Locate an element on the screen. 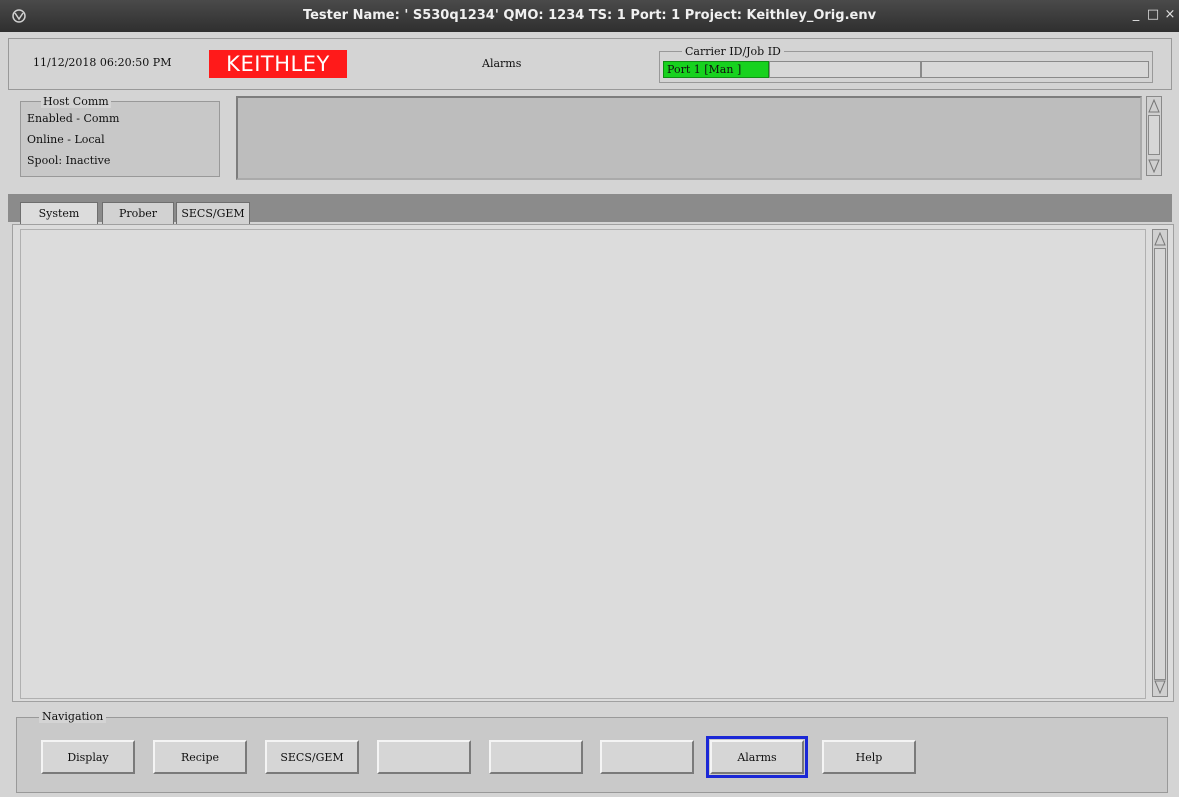  carrier-legend: Carrier ID/Job ID is located at coordinates (733, 51).